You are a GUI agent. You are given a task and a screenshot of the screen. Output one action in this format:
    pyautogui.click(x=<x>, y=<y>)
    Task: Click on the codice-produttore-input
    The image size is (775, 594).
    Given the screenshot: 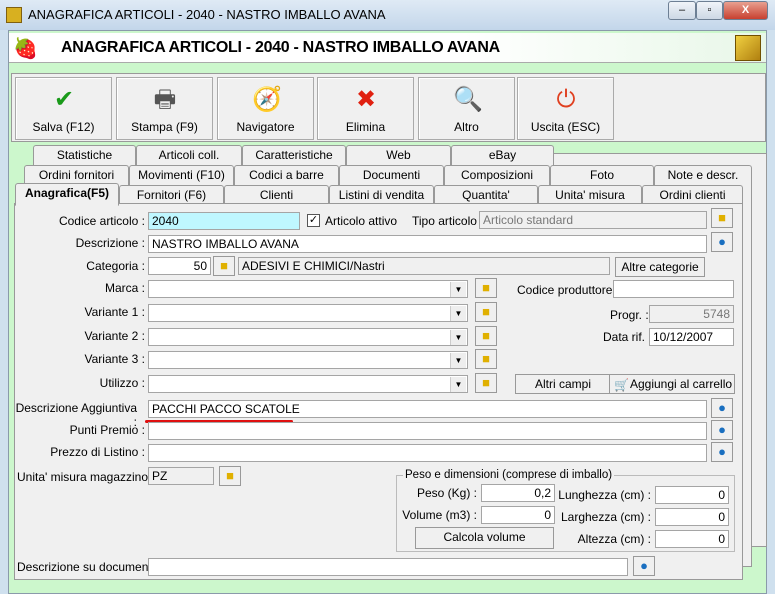 What is the action you would take?
    pyautogui.click(x=673, y=289)
    